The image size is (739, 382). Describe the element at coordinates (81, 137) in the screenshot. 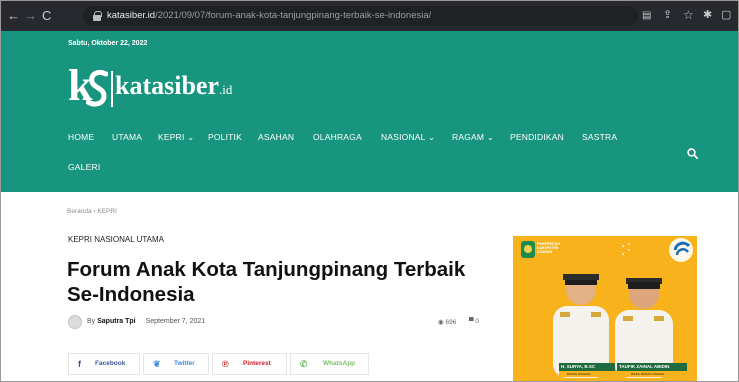

I see `nav-home: HOME` at that location.